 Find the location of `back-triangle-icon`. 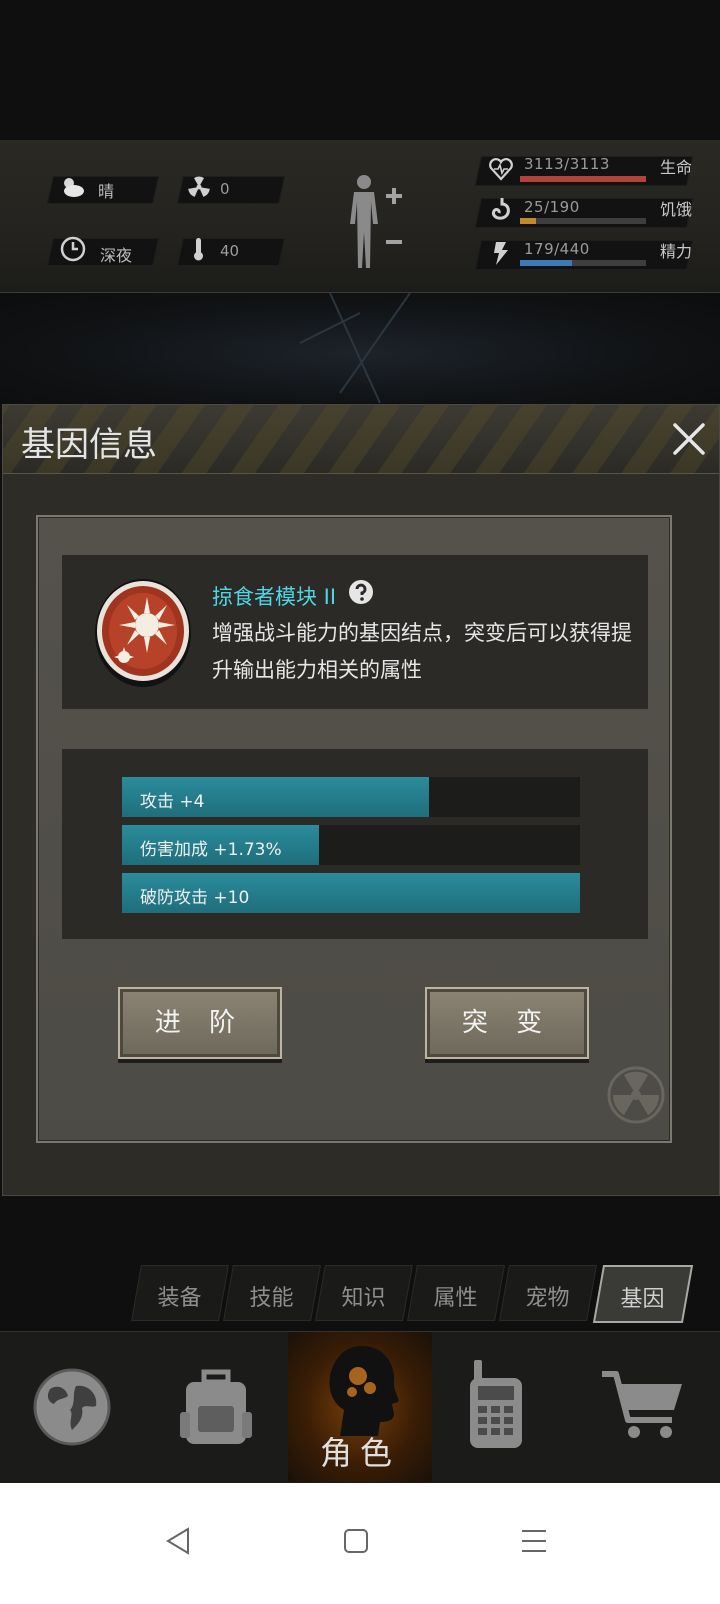

back-triangle-icon is located at coordinates (180, 1541).